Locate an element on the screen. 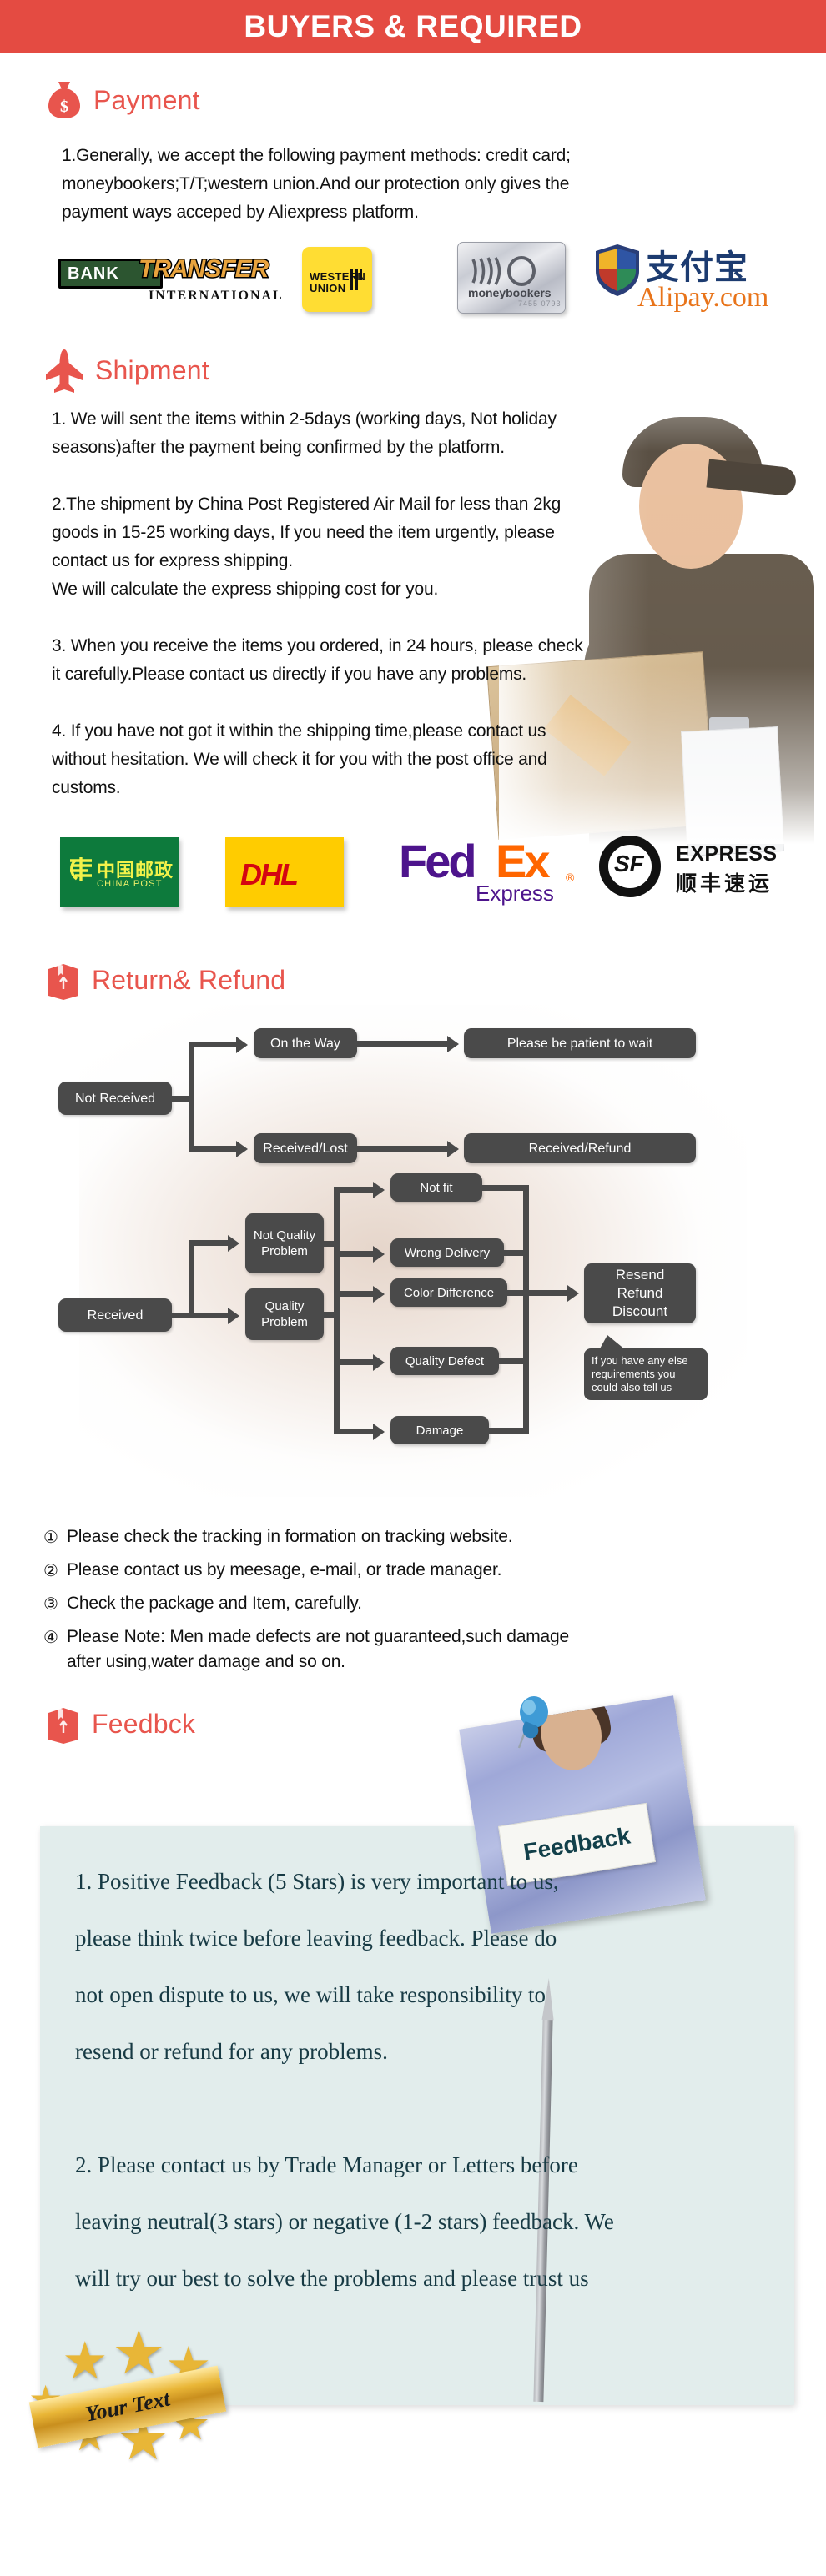 This screenshot has height=2576, width=826. alipay-shield-icon is located at coordinates (618, 272).